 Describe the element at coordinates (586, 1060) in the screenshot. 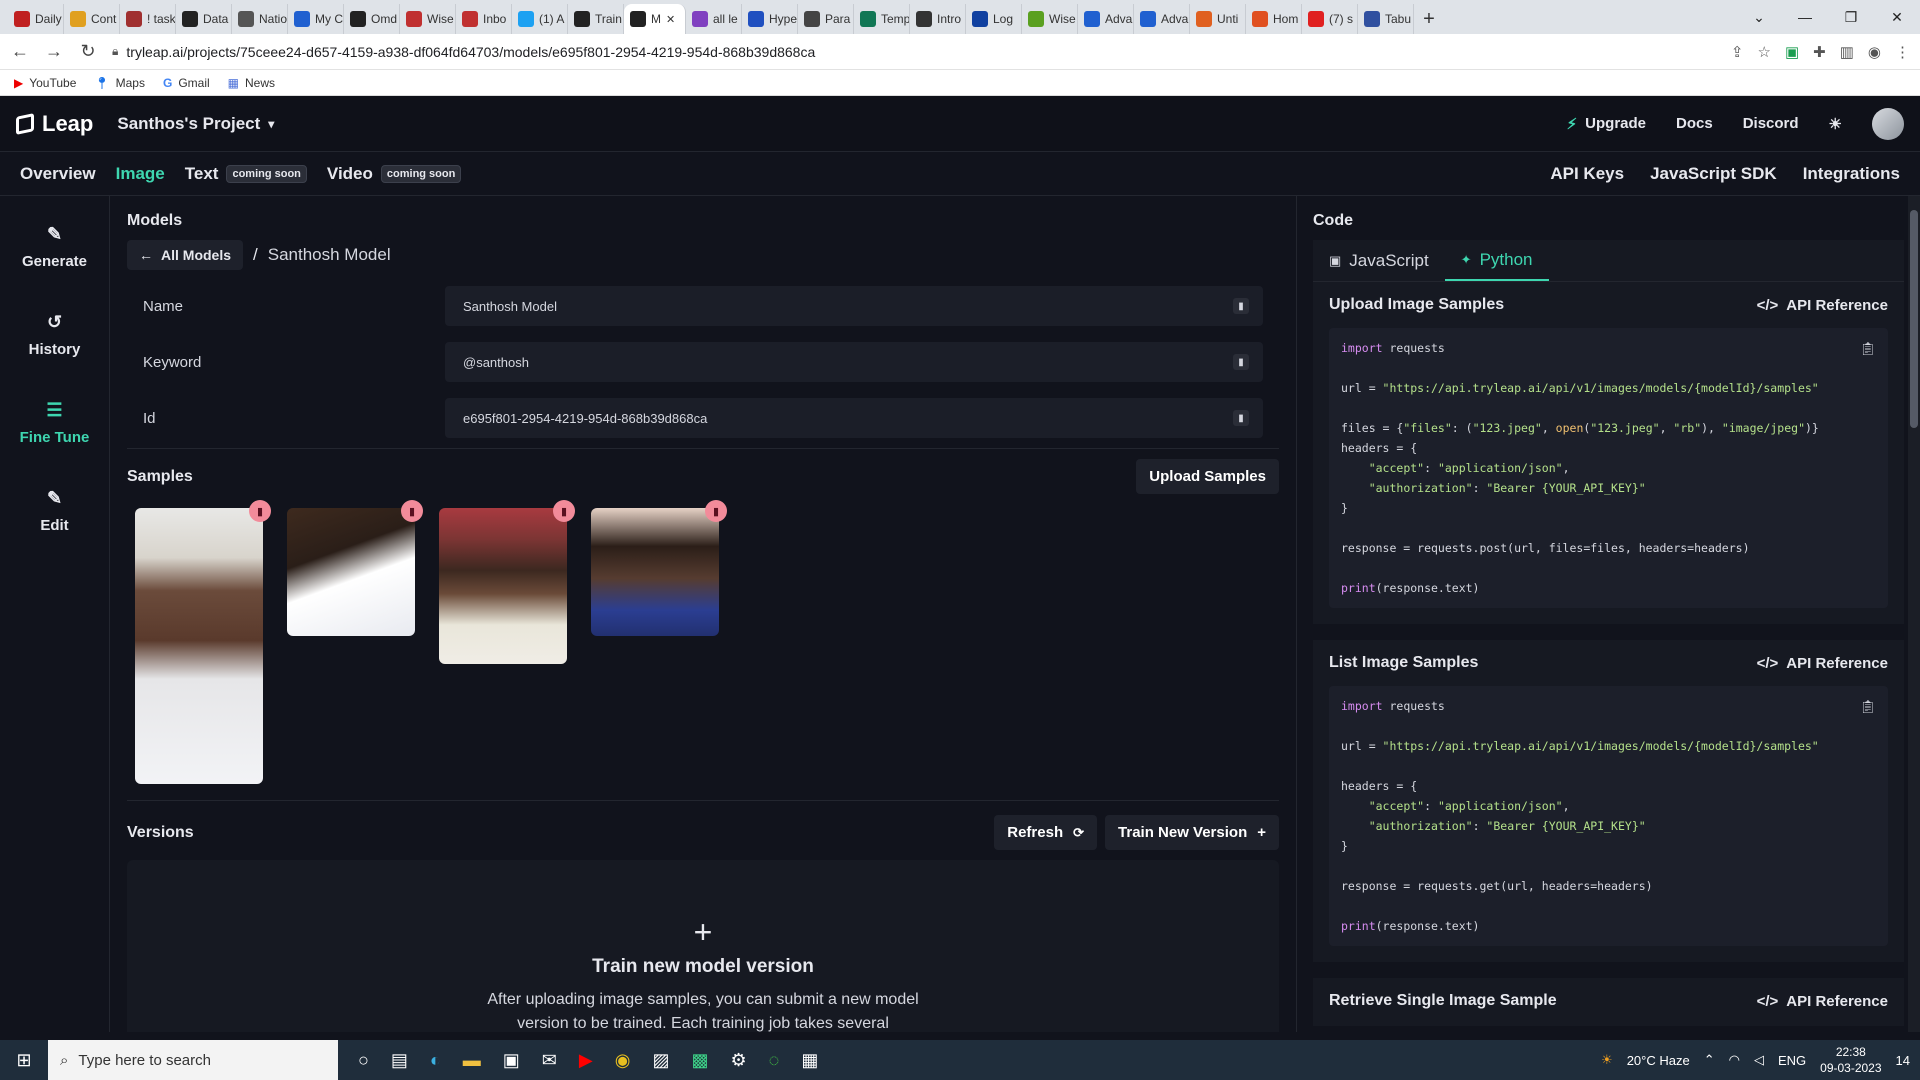

I see `youtube-app-icon: ▶` at that location.